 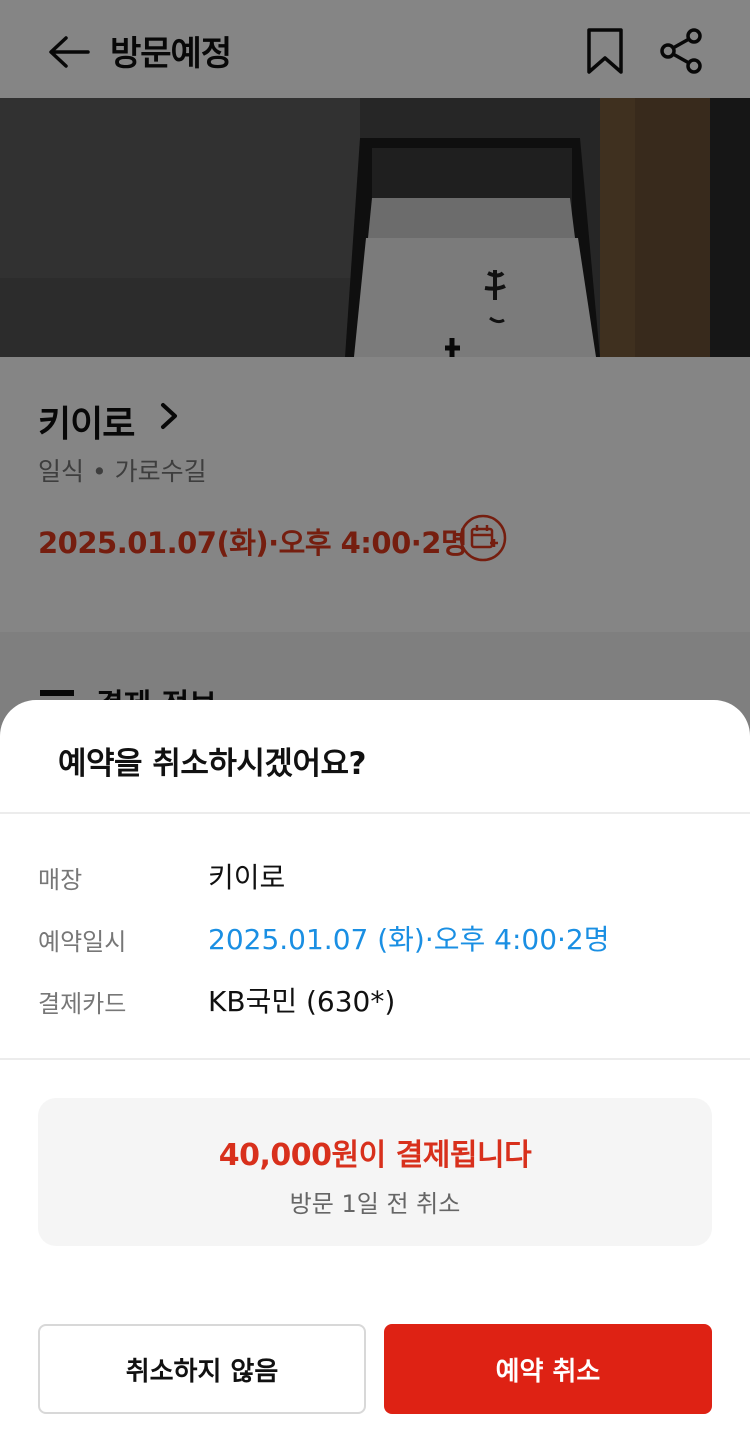 I want to click on payment-amount-text: 40,000원이 결제됩니다, so click(x=375, y=1155).